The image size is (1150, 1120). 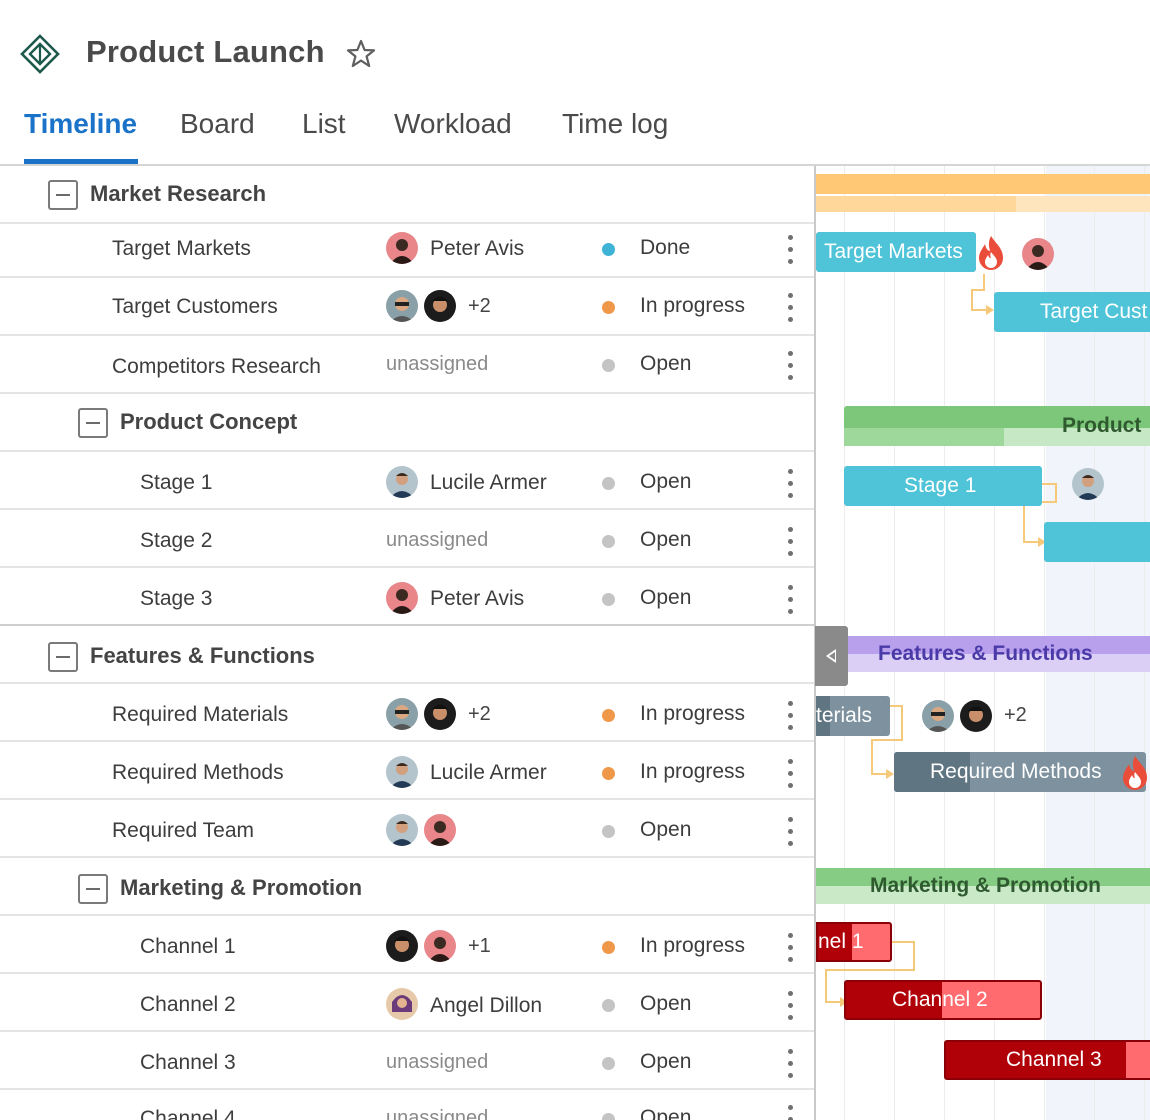 What do you see at coordinates (188, 1063) in the screenshot?
I see `task-name: Channel 3` at bounding box center [188, 1063].